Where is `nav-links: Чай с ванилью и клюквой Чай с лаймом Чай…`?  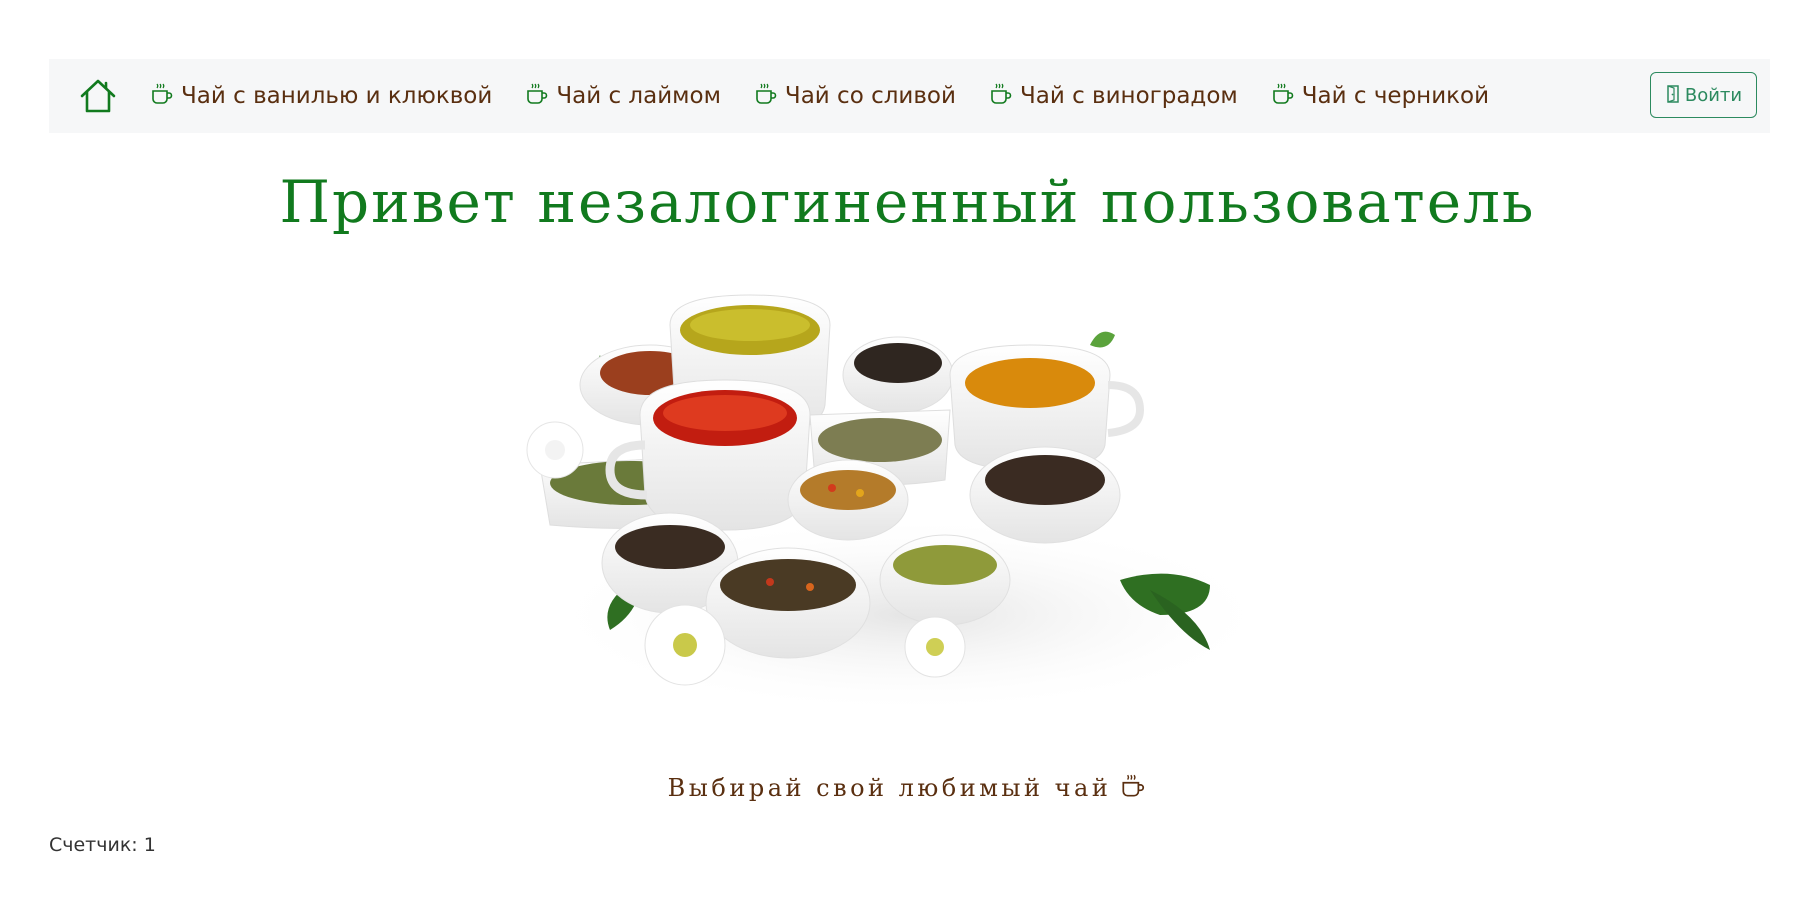
nav-links: Чай с ванилью и клюквой Чай с лаймом Чай… is located at coordinates (819, 96).